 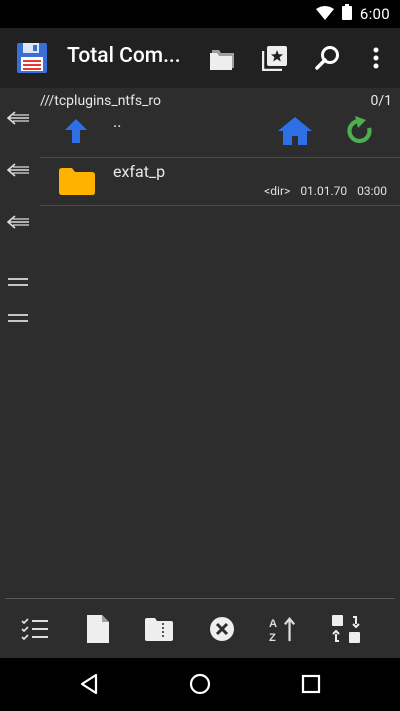 What do you see at coordinates (275, 58) in the screenshot?
I see `star-bookmark-icon` at bounding box center [275, 58].